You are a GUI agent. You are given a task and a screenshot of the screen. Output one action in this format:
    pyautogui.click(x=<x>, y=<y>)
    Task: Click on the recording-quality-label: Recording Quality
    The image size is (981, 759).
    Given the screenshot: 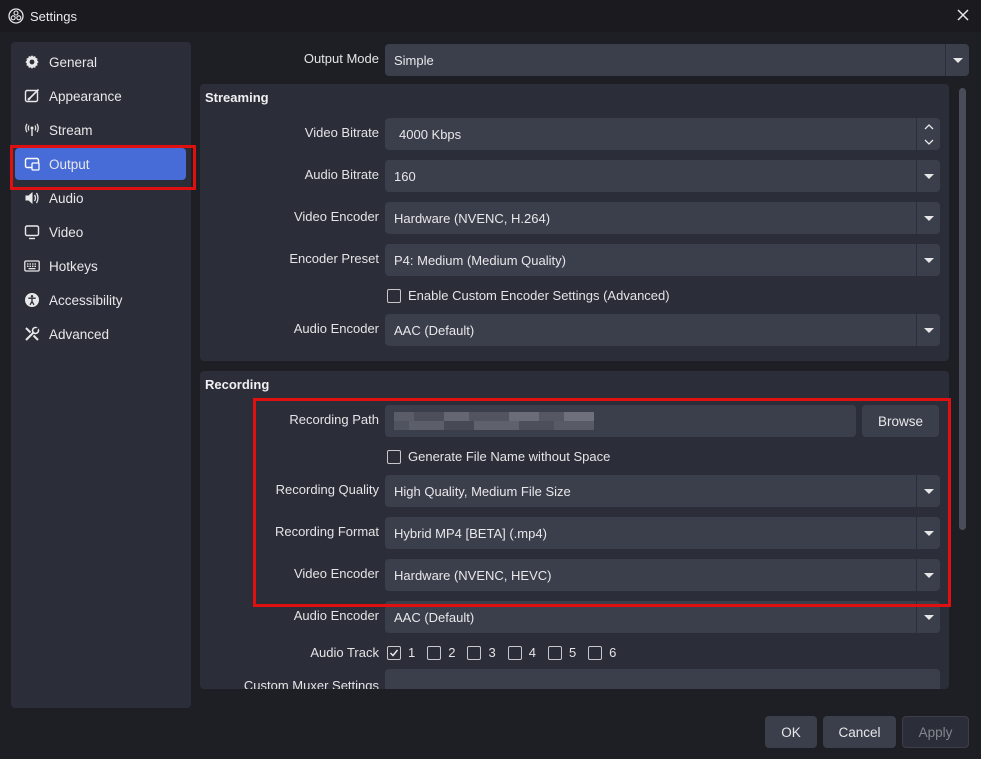 What is the action you would take?
    pyautogui.click(x=327, y=489)
    